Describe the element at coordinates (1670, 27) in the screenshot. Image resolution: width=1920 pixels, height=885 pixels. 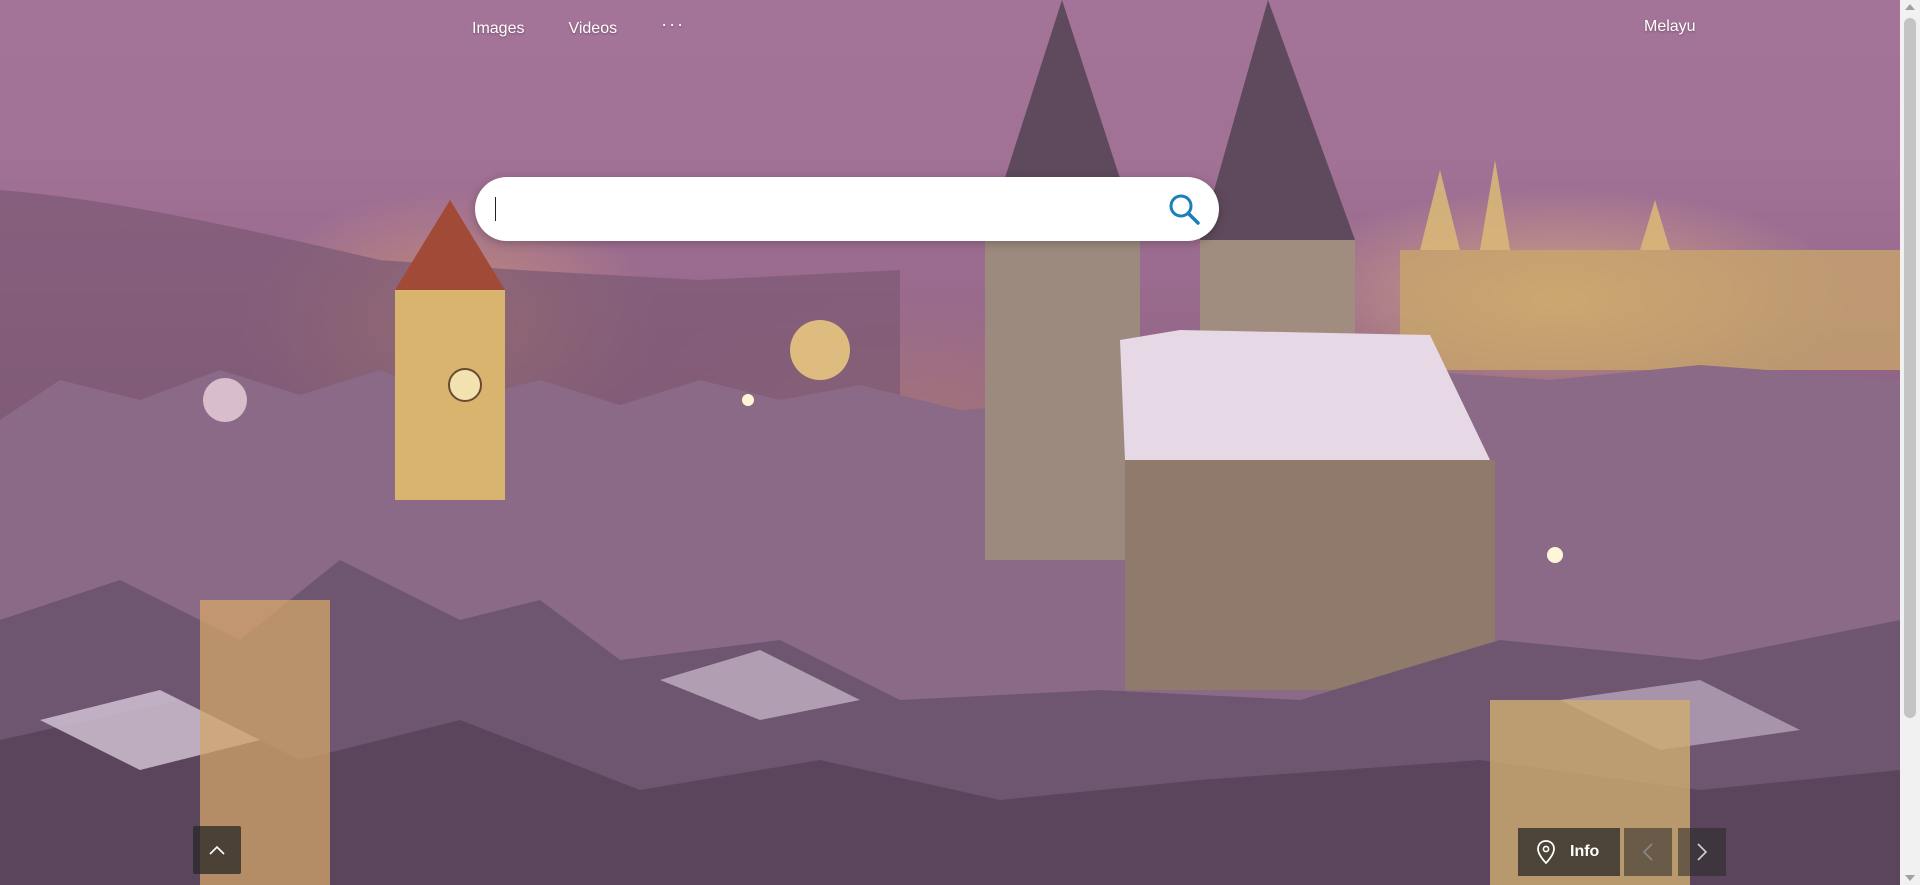
I see `language-link: Melayu` at that location.